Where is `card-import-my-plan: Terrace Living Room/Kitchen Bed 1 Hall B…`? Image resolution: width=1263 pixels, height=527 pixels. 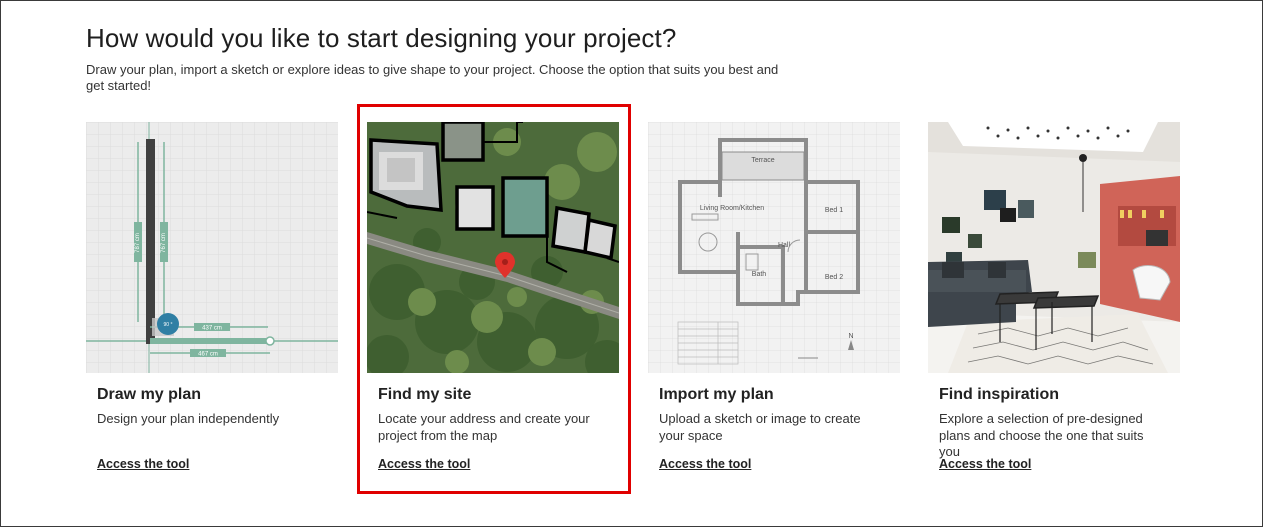
card-import-my-plan: Terrace Living Room/Kitchen Bed 1 Hall B… is located at coordinates (774, 302).